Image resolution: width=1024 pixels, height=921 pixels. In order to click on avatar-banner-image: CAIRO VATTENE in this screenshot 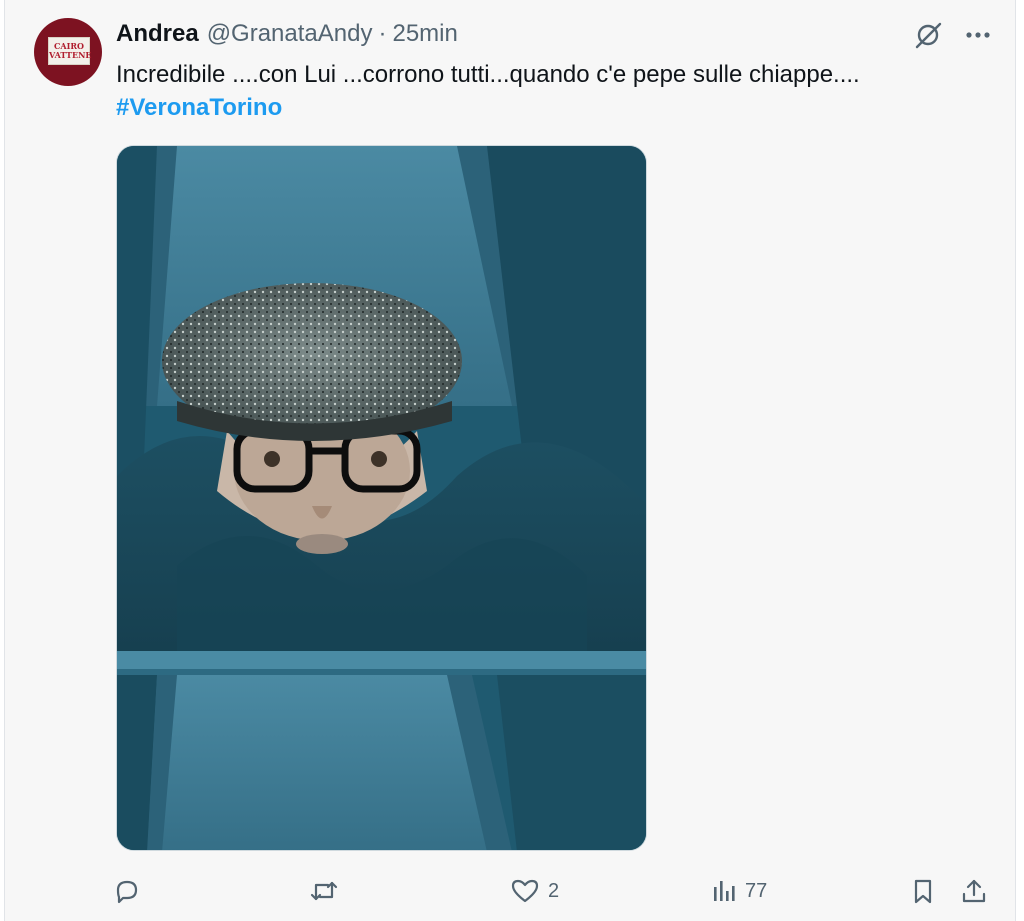, I will do `click(70, 51)`.